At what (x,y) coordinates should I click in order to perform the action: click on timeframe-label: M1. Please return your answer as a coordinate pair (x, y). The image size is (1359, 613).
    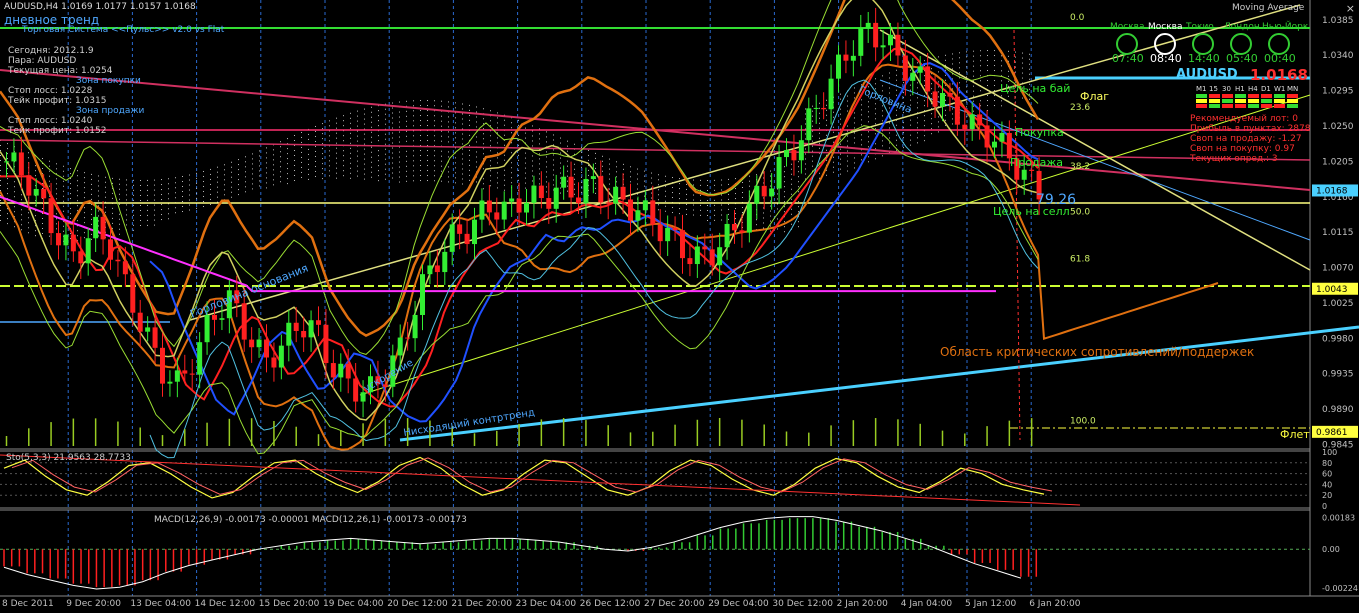
    Looking at the image, I should click on (1201, 89).